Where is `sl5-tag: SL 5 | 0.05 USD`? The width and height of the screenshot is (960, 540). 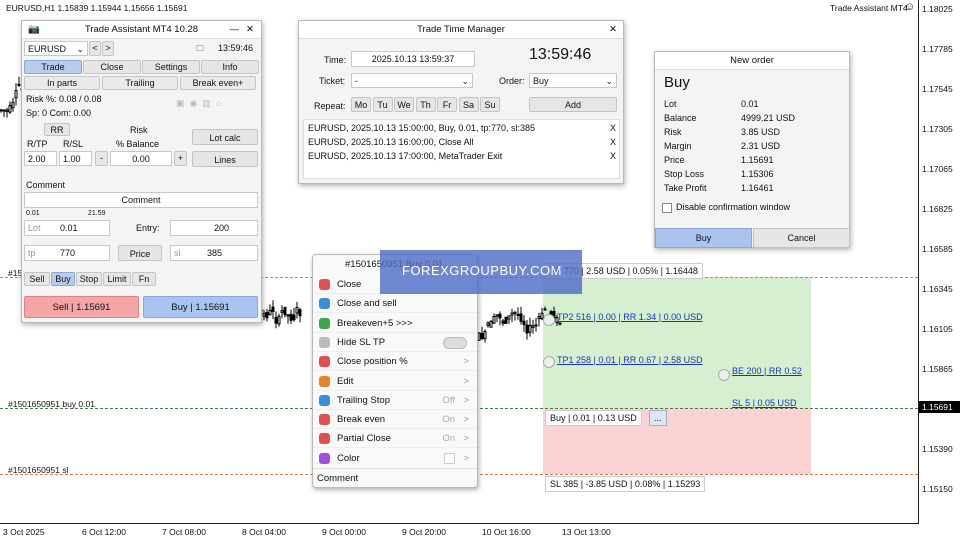 sl5-tag: SL 5 | 0.05 USD is located at coordinates (764, 403).